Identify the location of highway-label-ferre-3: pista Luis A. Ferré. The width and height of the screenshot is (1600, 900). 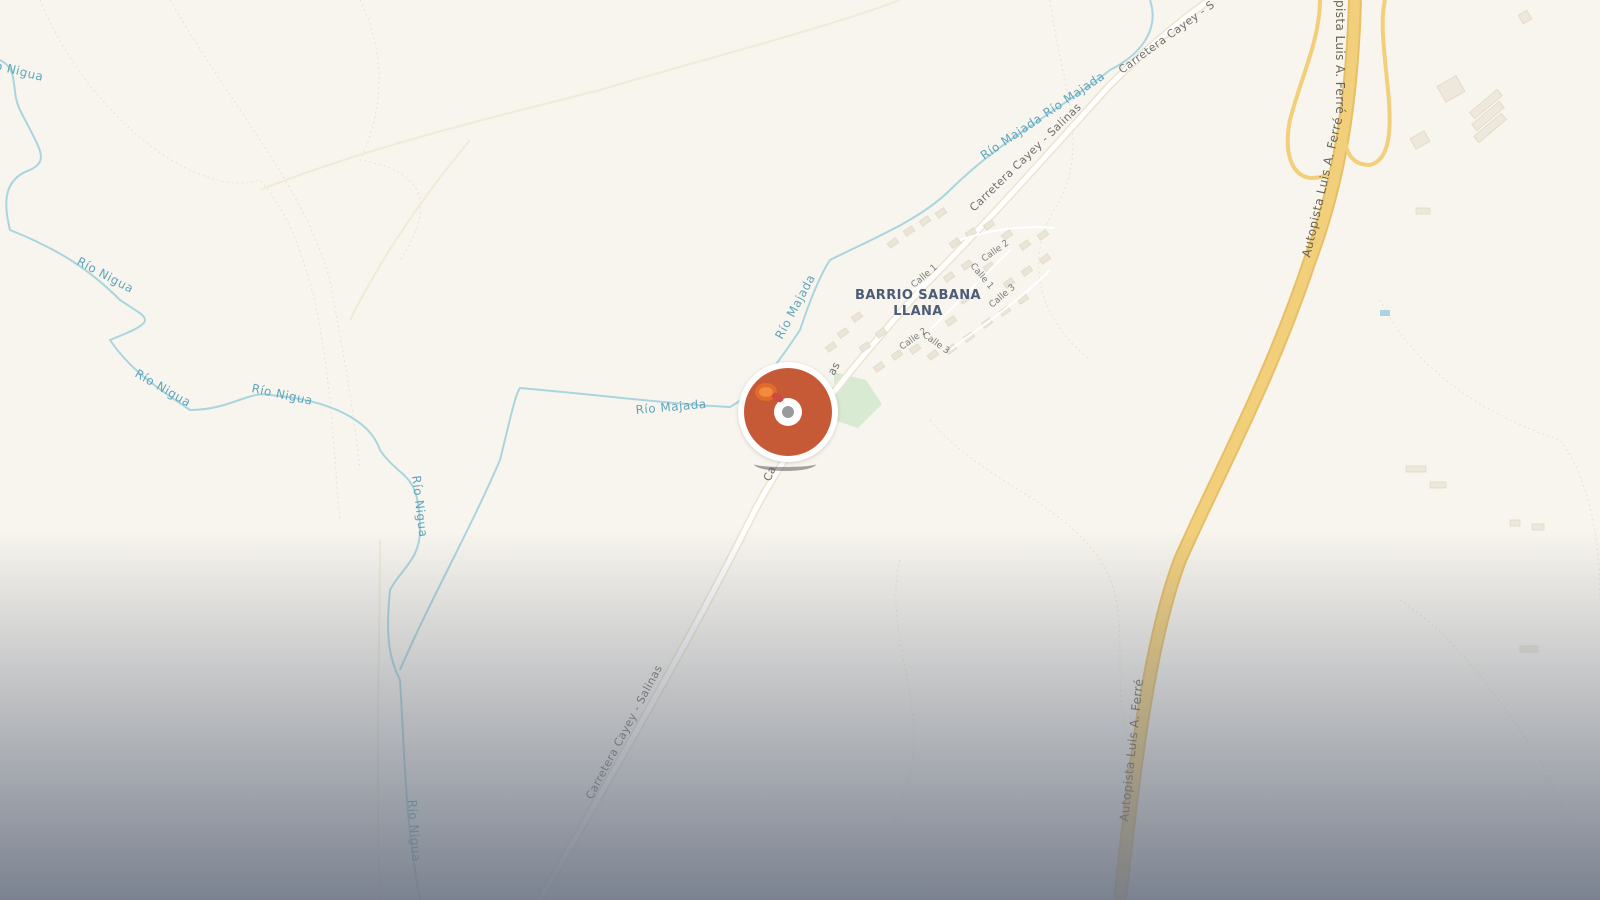
(1340, 57).